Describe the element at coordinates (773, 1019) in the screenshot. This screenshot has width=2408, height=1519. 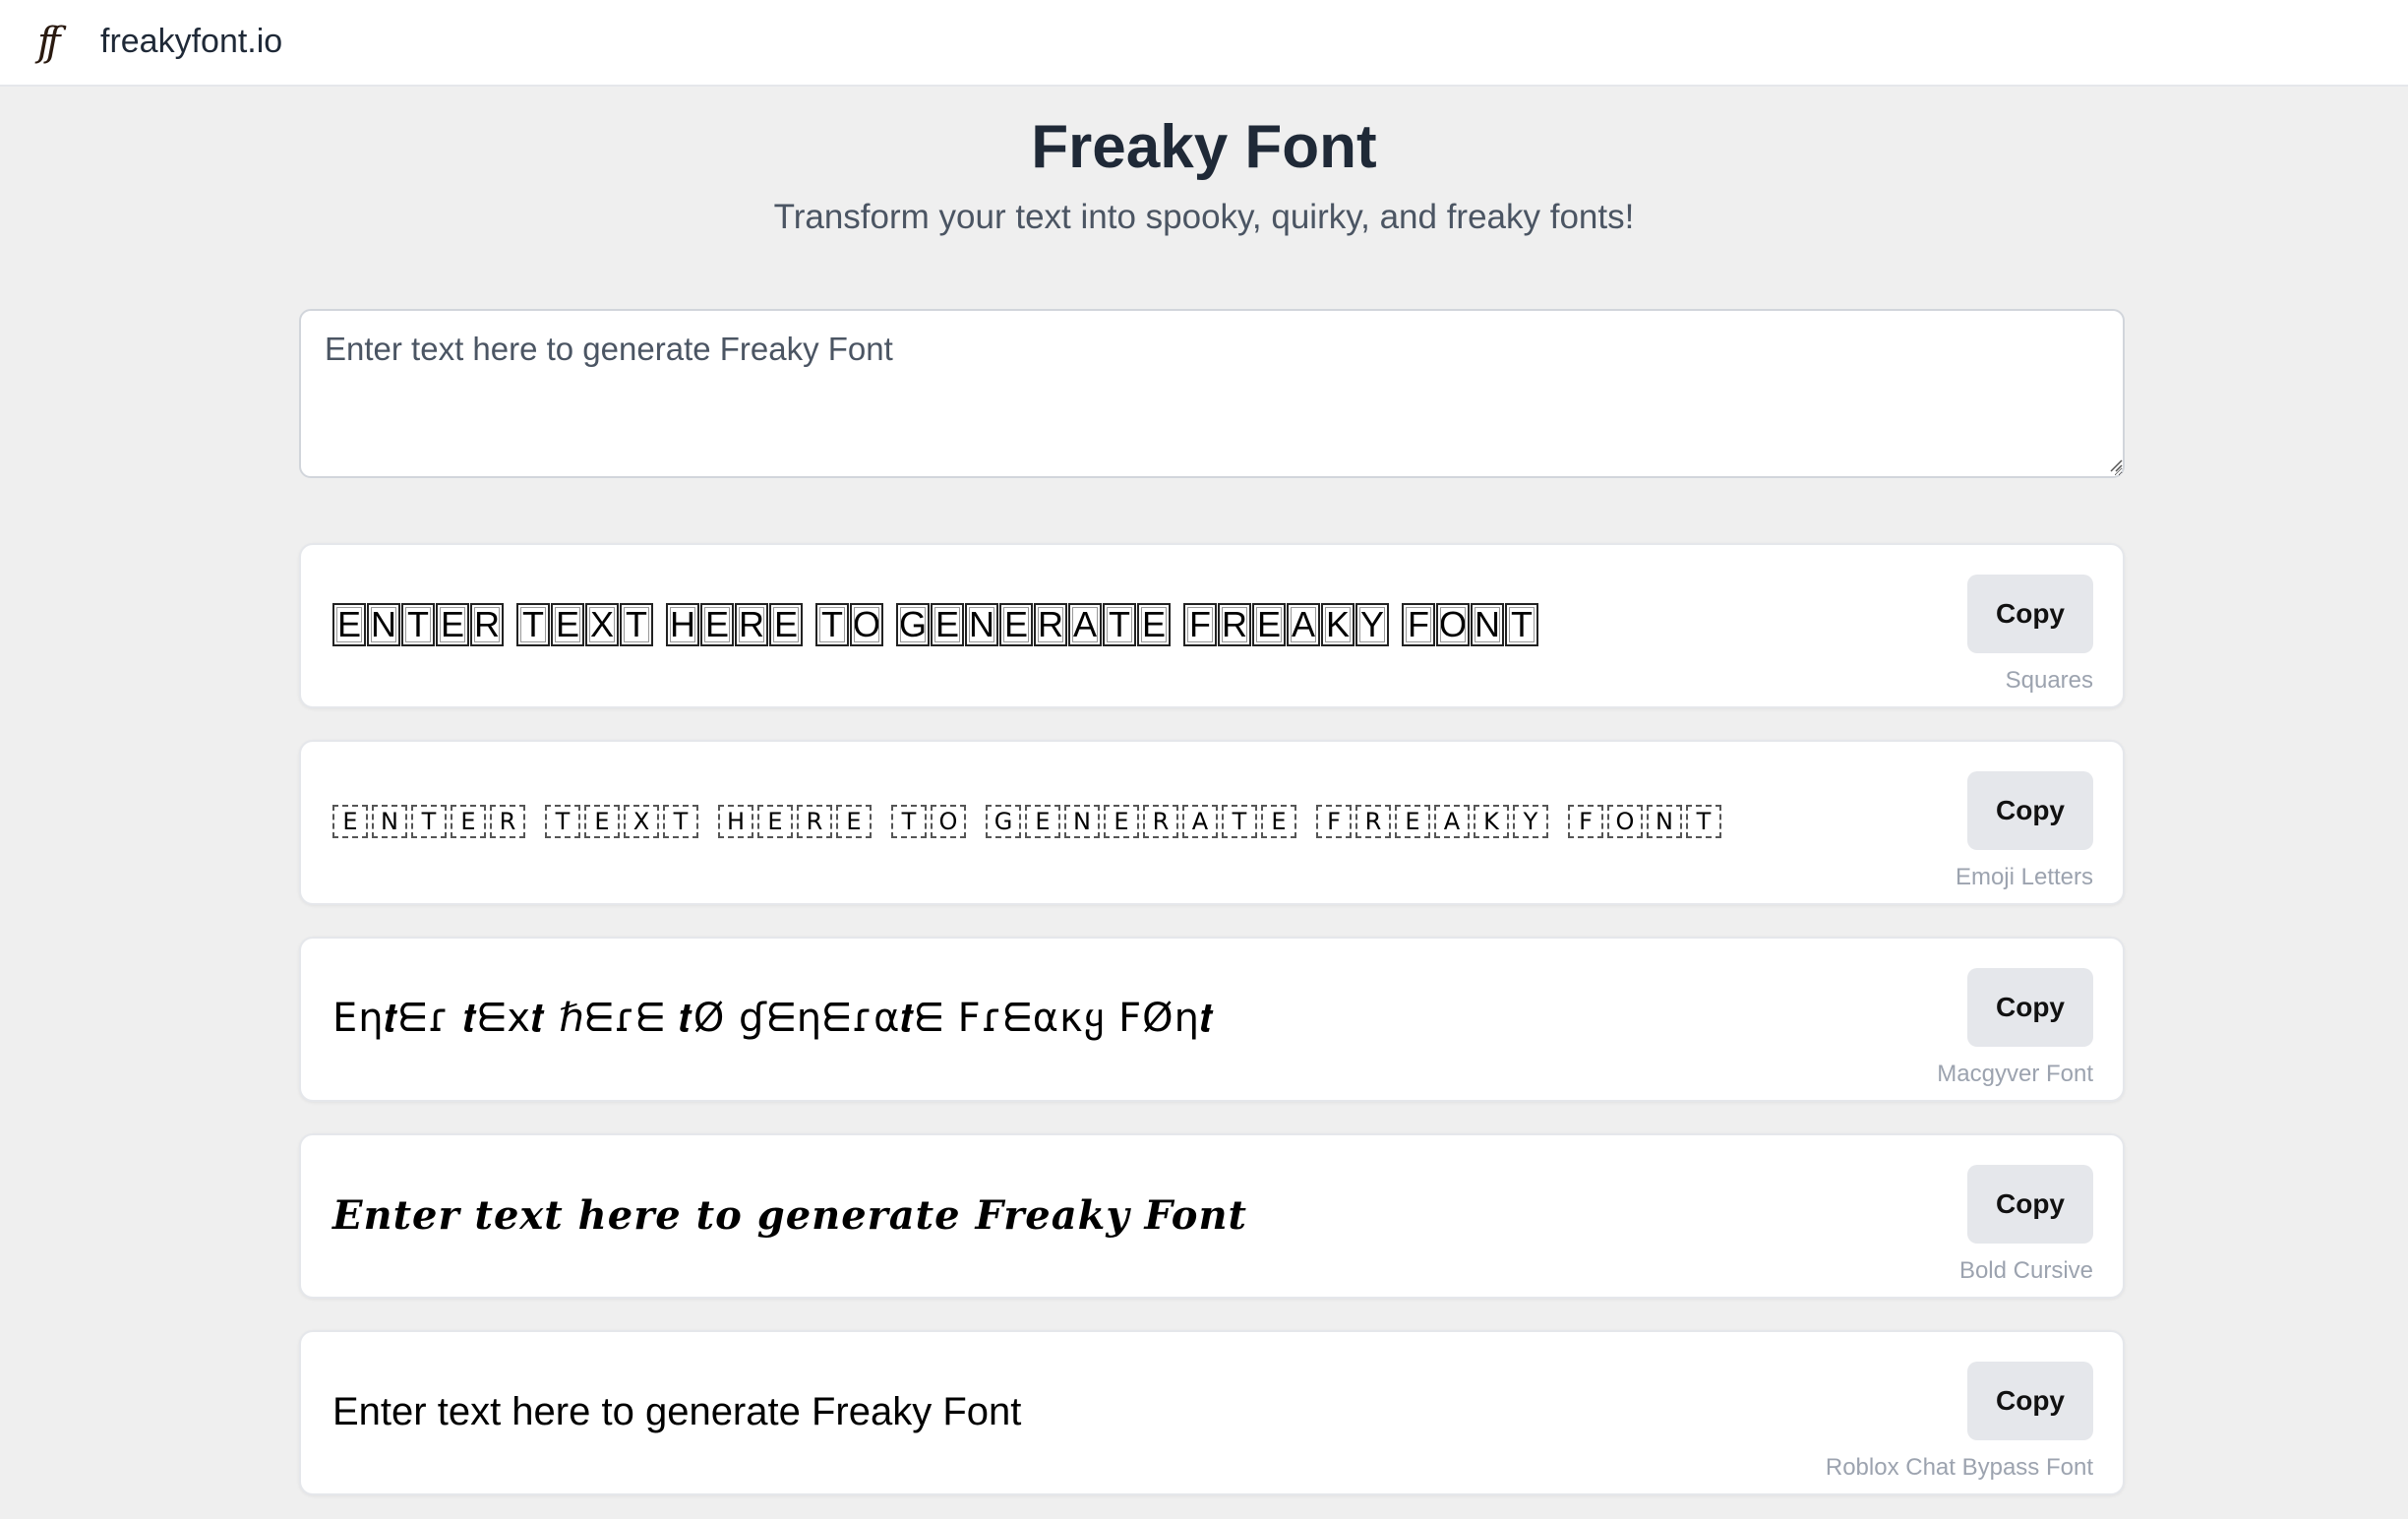
I see `result-preview: Eη𝒕ᗴɾ 𝒕ᗴx𝒕 ℏᗴɾᗴ 𝒕Ø ɠᗴηᗴɾα𝒕ᗴ Fɾᗴακყ FØη𝒕` at that location.